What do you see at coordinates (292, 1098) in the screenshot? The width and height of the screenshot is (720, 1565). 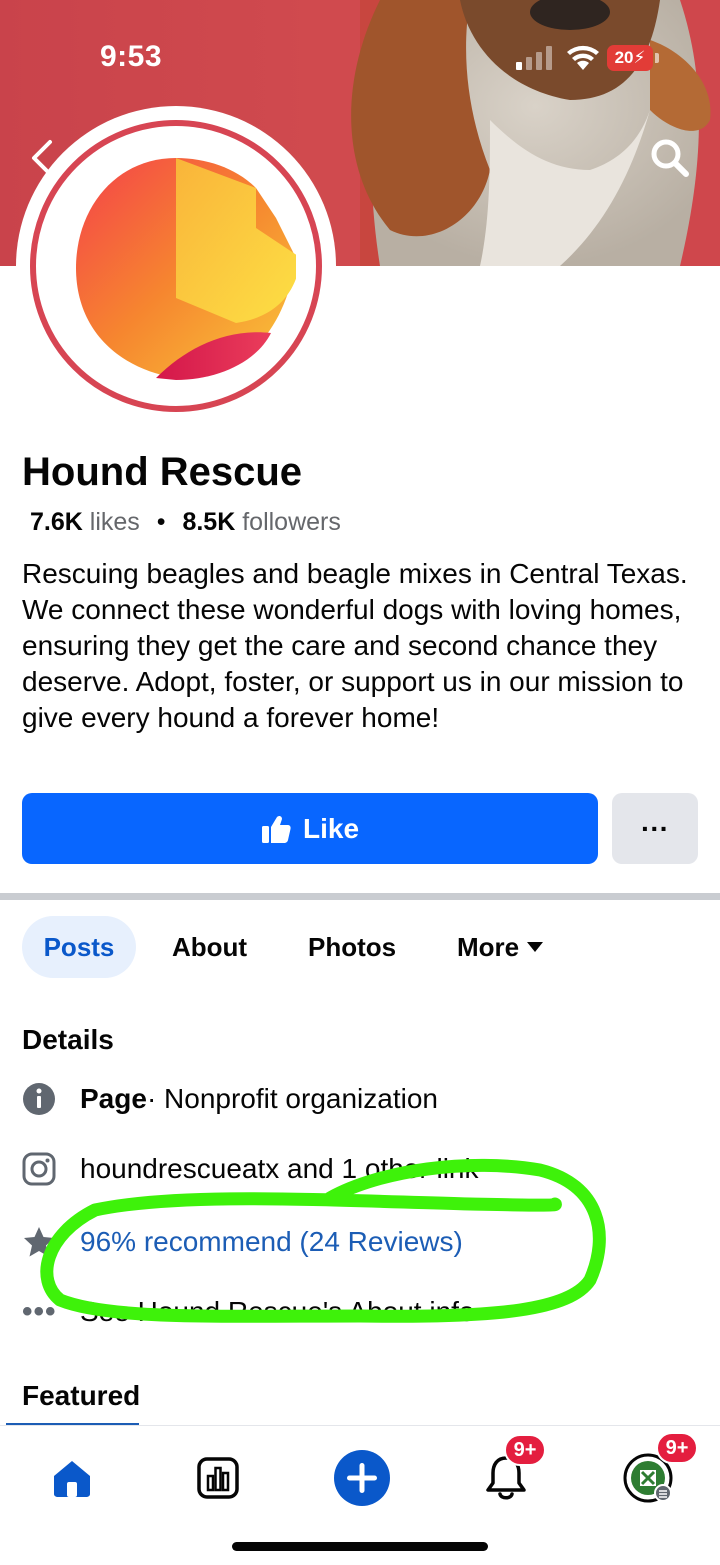 I see `page-category: · Nonprofit organization` at bounding box center [292, 1098].